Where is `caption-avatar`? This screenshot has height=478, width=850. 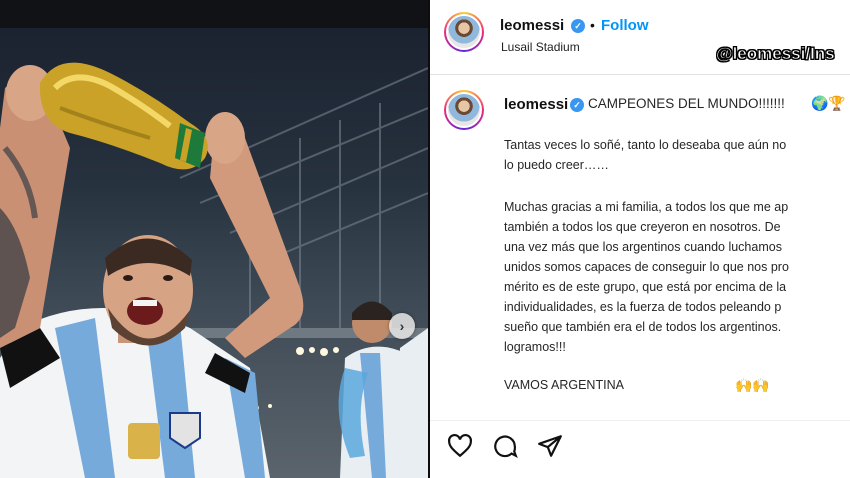 caption-avatar is located at coordinates (464, 110).